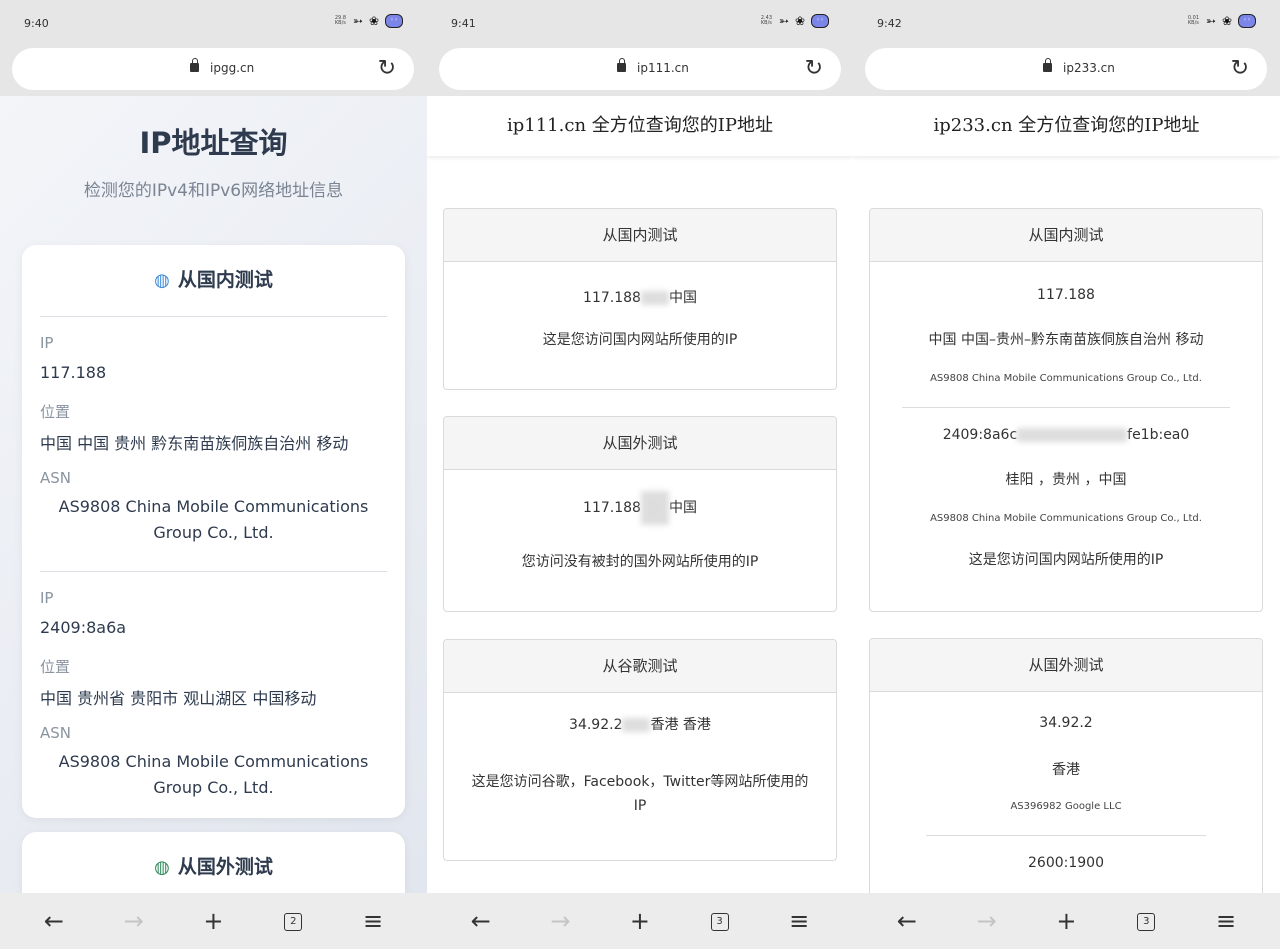 The height and width of the screenshot is (949, 1280). What do you see at coordinates (36, 23) in the screenshot?
I see `status-time: 9:40` at bounding box center [36, 23].